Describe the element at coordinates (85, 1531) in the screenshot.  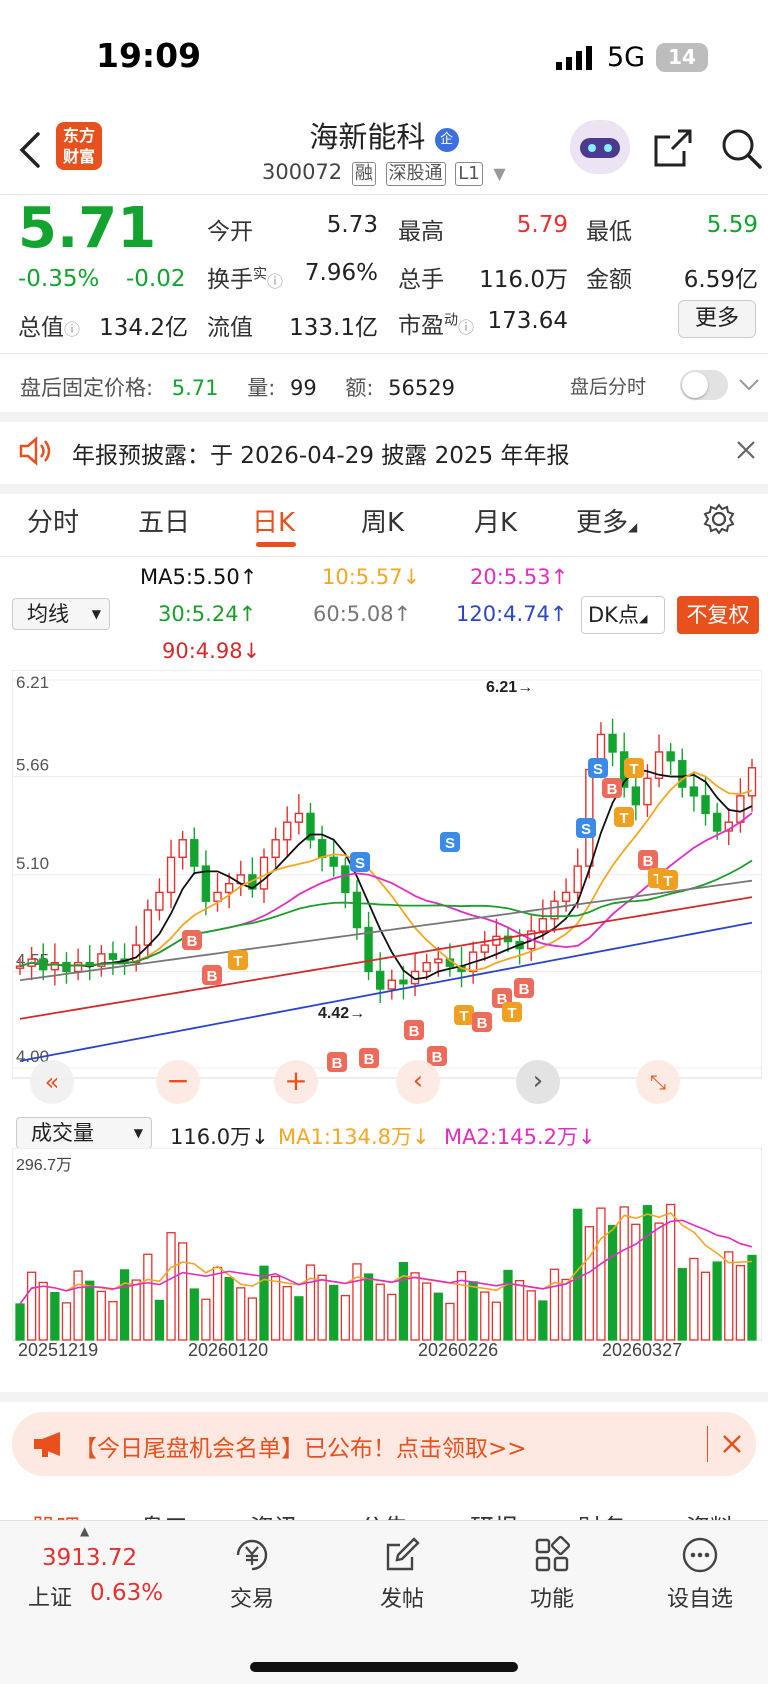
I see `triangle-up-icon: ▲` at that location.